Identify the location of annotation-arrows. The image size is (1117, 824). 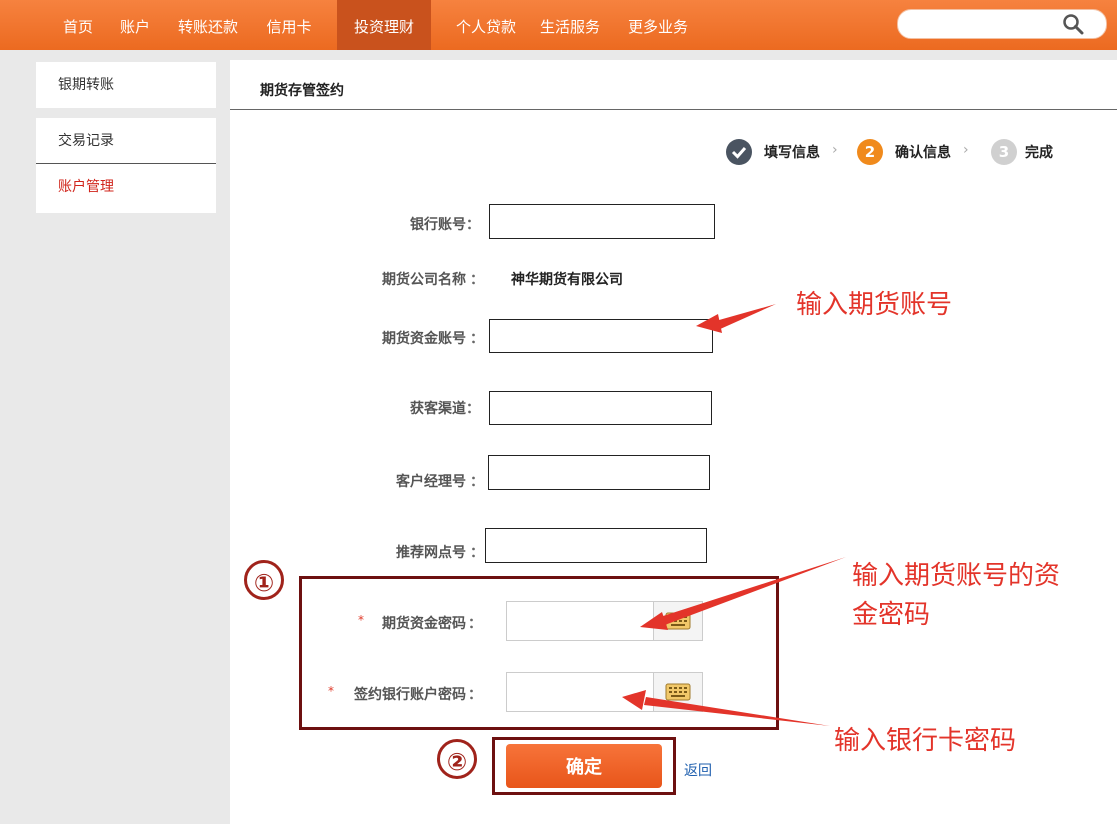
(734, 515).